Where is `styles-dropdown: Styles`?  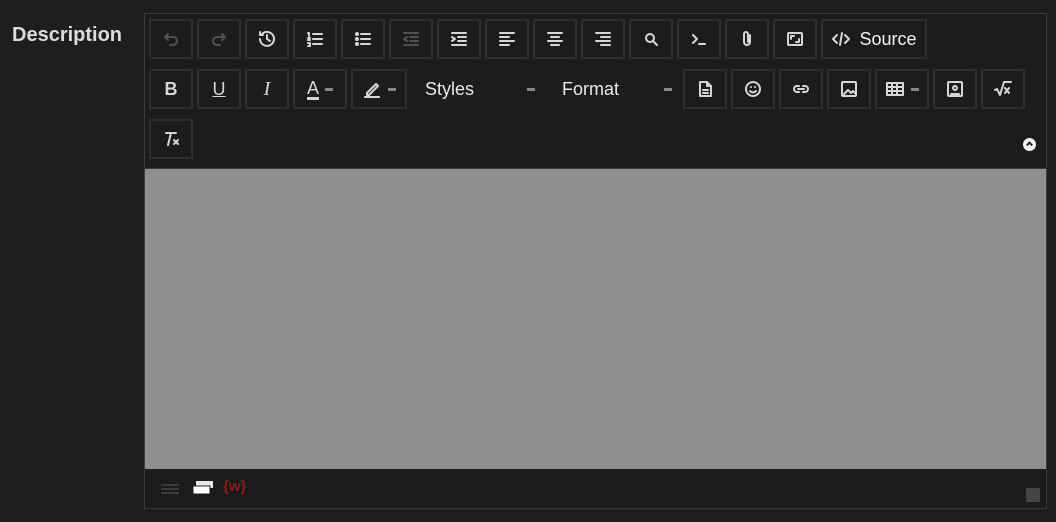
styles-dropdown: Styles is located at coordinates (480, 89).